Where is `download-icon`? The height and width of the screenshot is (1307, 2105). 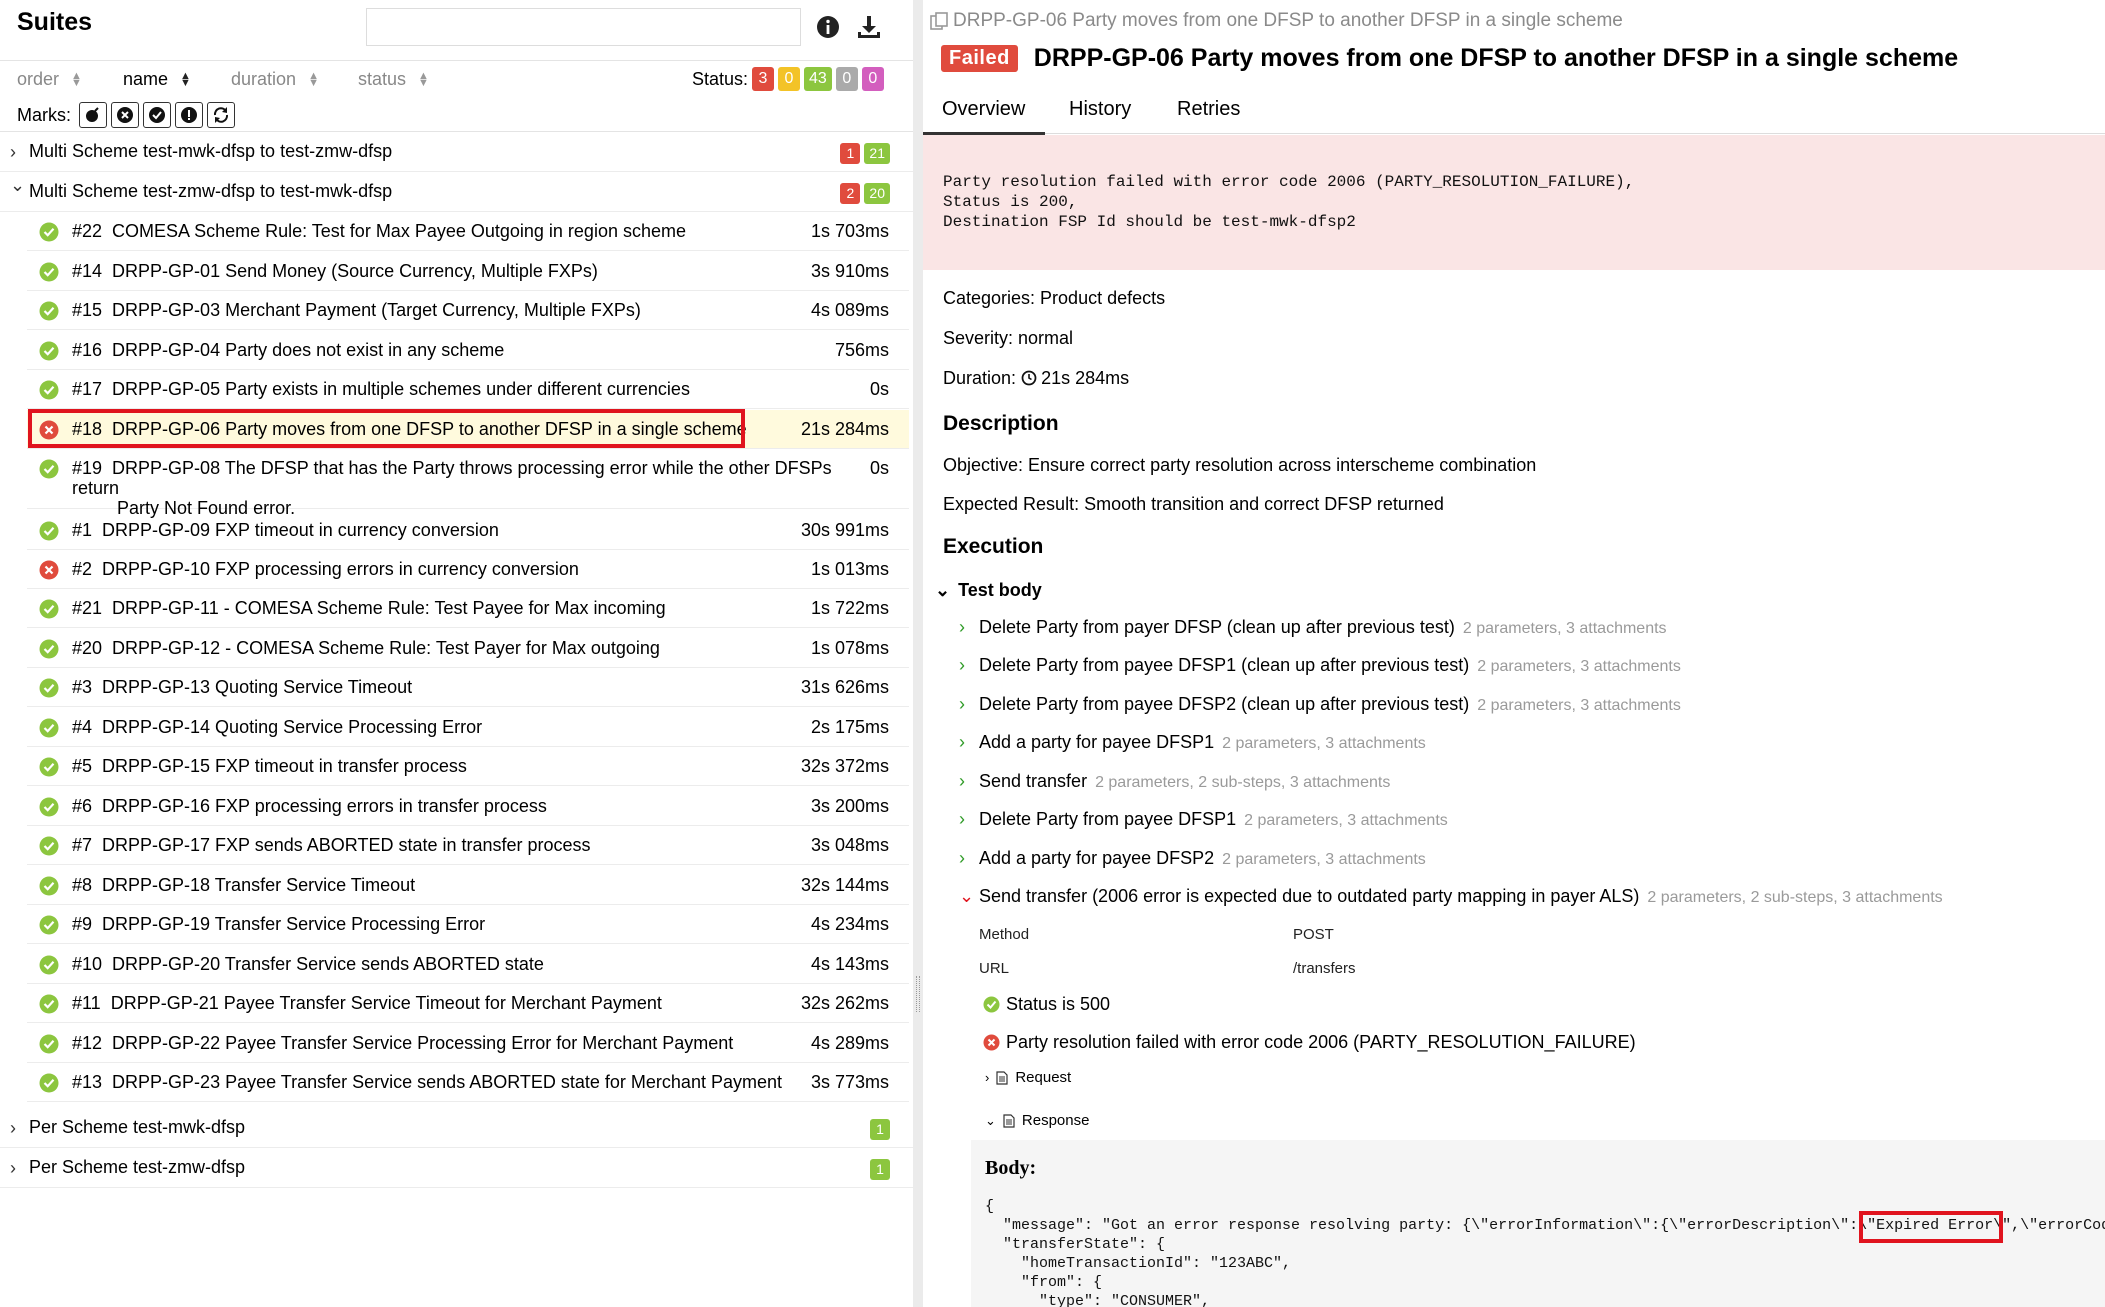 download-icon is located at coordinates (869, 27).